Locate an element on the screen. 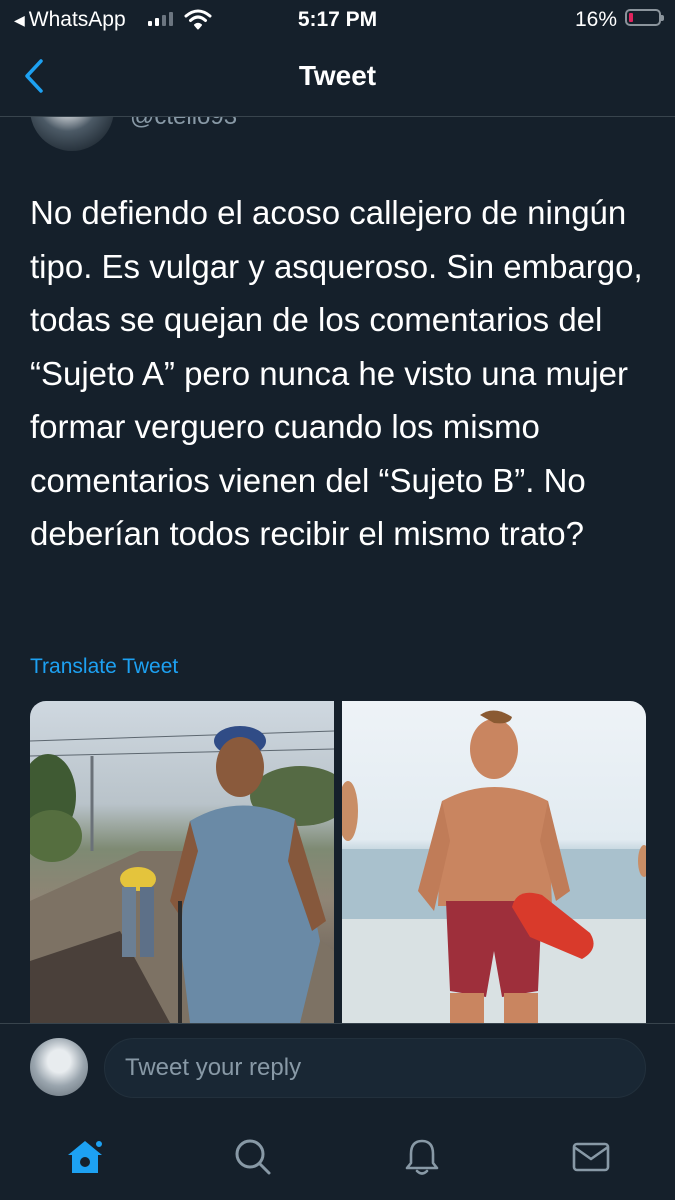  tab-home is located at coordinates (85, 1157).